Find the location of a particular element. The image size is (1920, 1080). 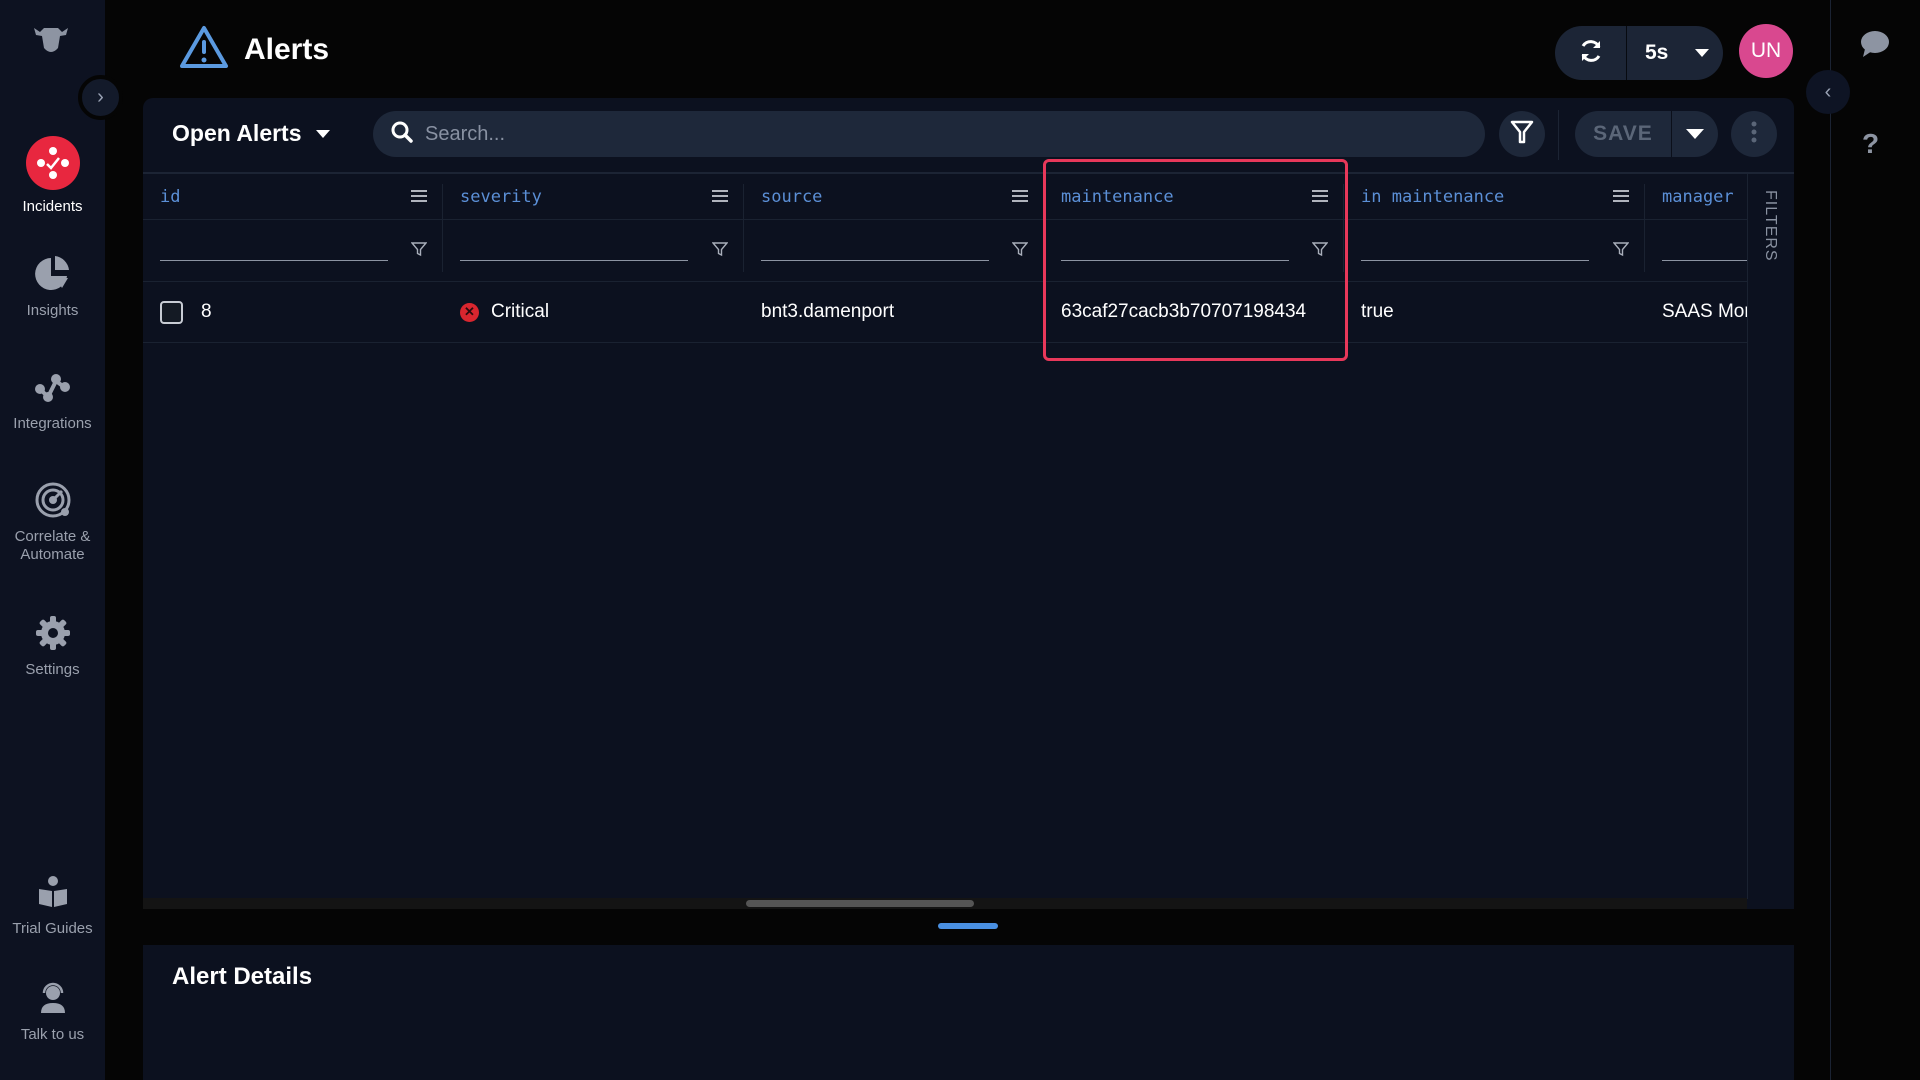

chevron-left-icon: ‹ is located at coordinates (1828, 91).